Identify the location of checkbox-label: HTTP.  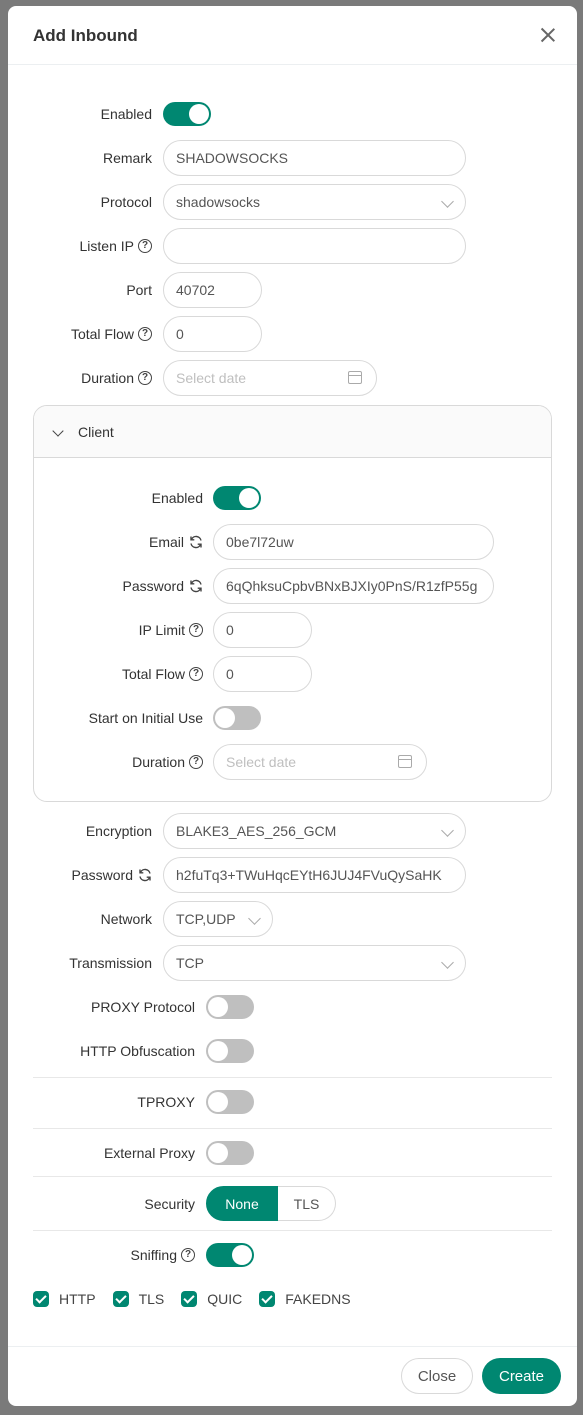
(77, 1299).